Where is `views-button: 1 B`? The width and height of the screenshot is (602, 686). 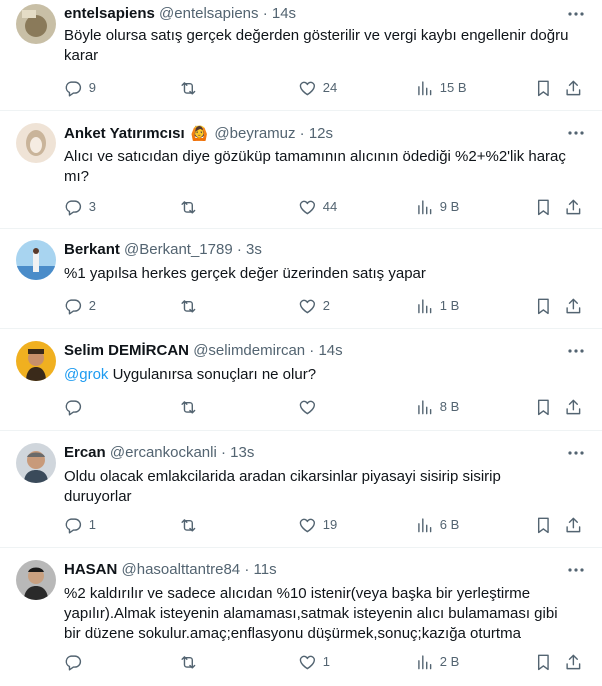
views-button: 1 B is located at coordinates (437, 306).